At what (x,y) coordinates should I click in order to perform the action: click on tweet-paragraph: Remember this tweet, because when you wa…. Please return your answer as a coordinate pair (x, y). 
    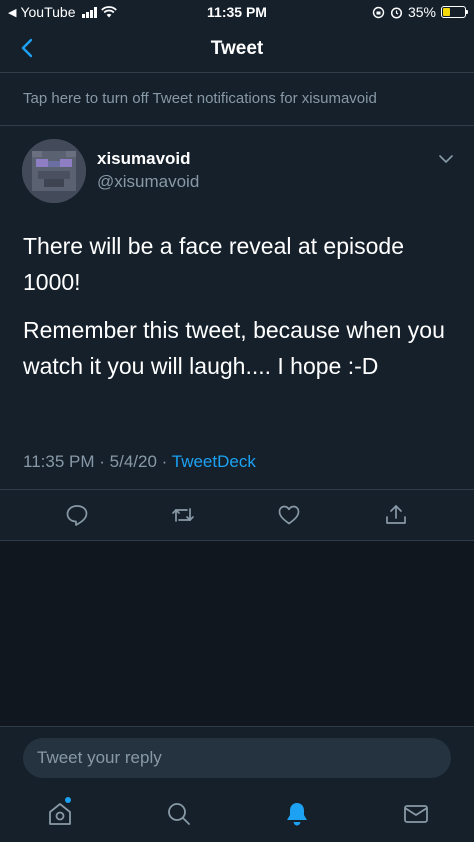
    Looking at the image, I should click on (234, 348).